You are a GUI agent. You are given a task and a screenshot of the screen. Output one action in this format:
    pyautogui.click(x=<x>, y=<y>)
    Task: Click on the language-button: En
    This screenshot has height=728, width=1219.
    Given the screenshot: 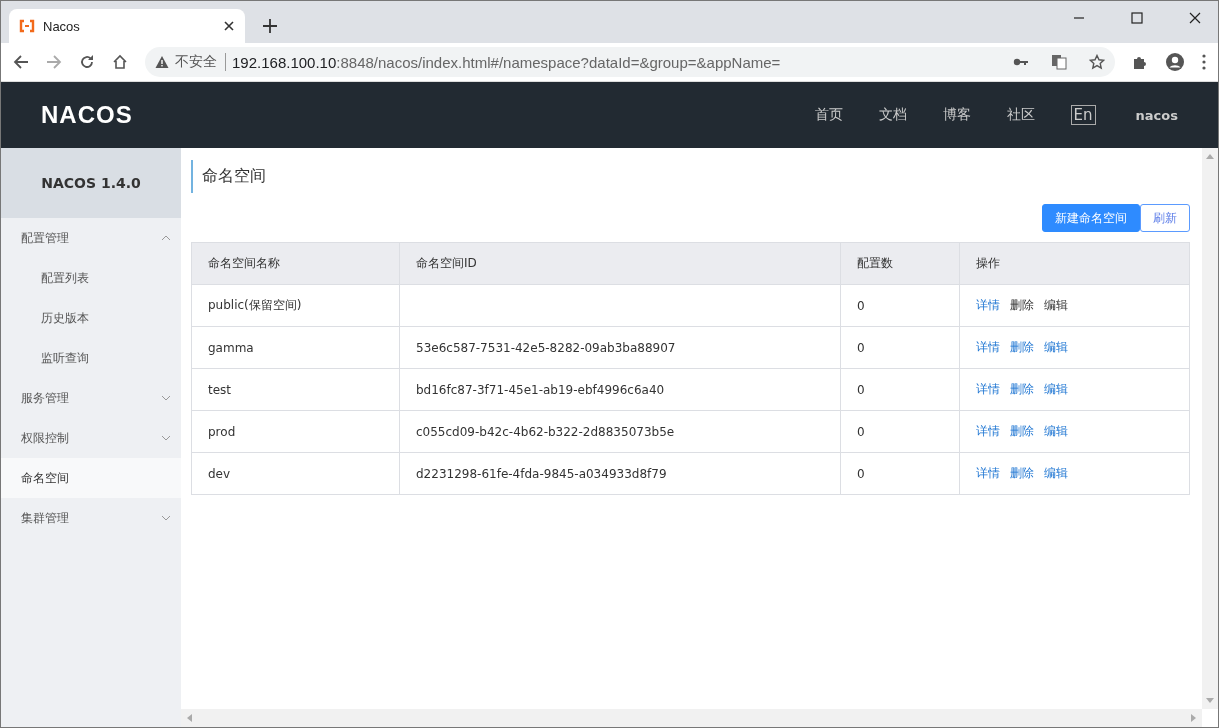 What is the action you would take?
    pyautogui.click(x=1083, y=115)
    